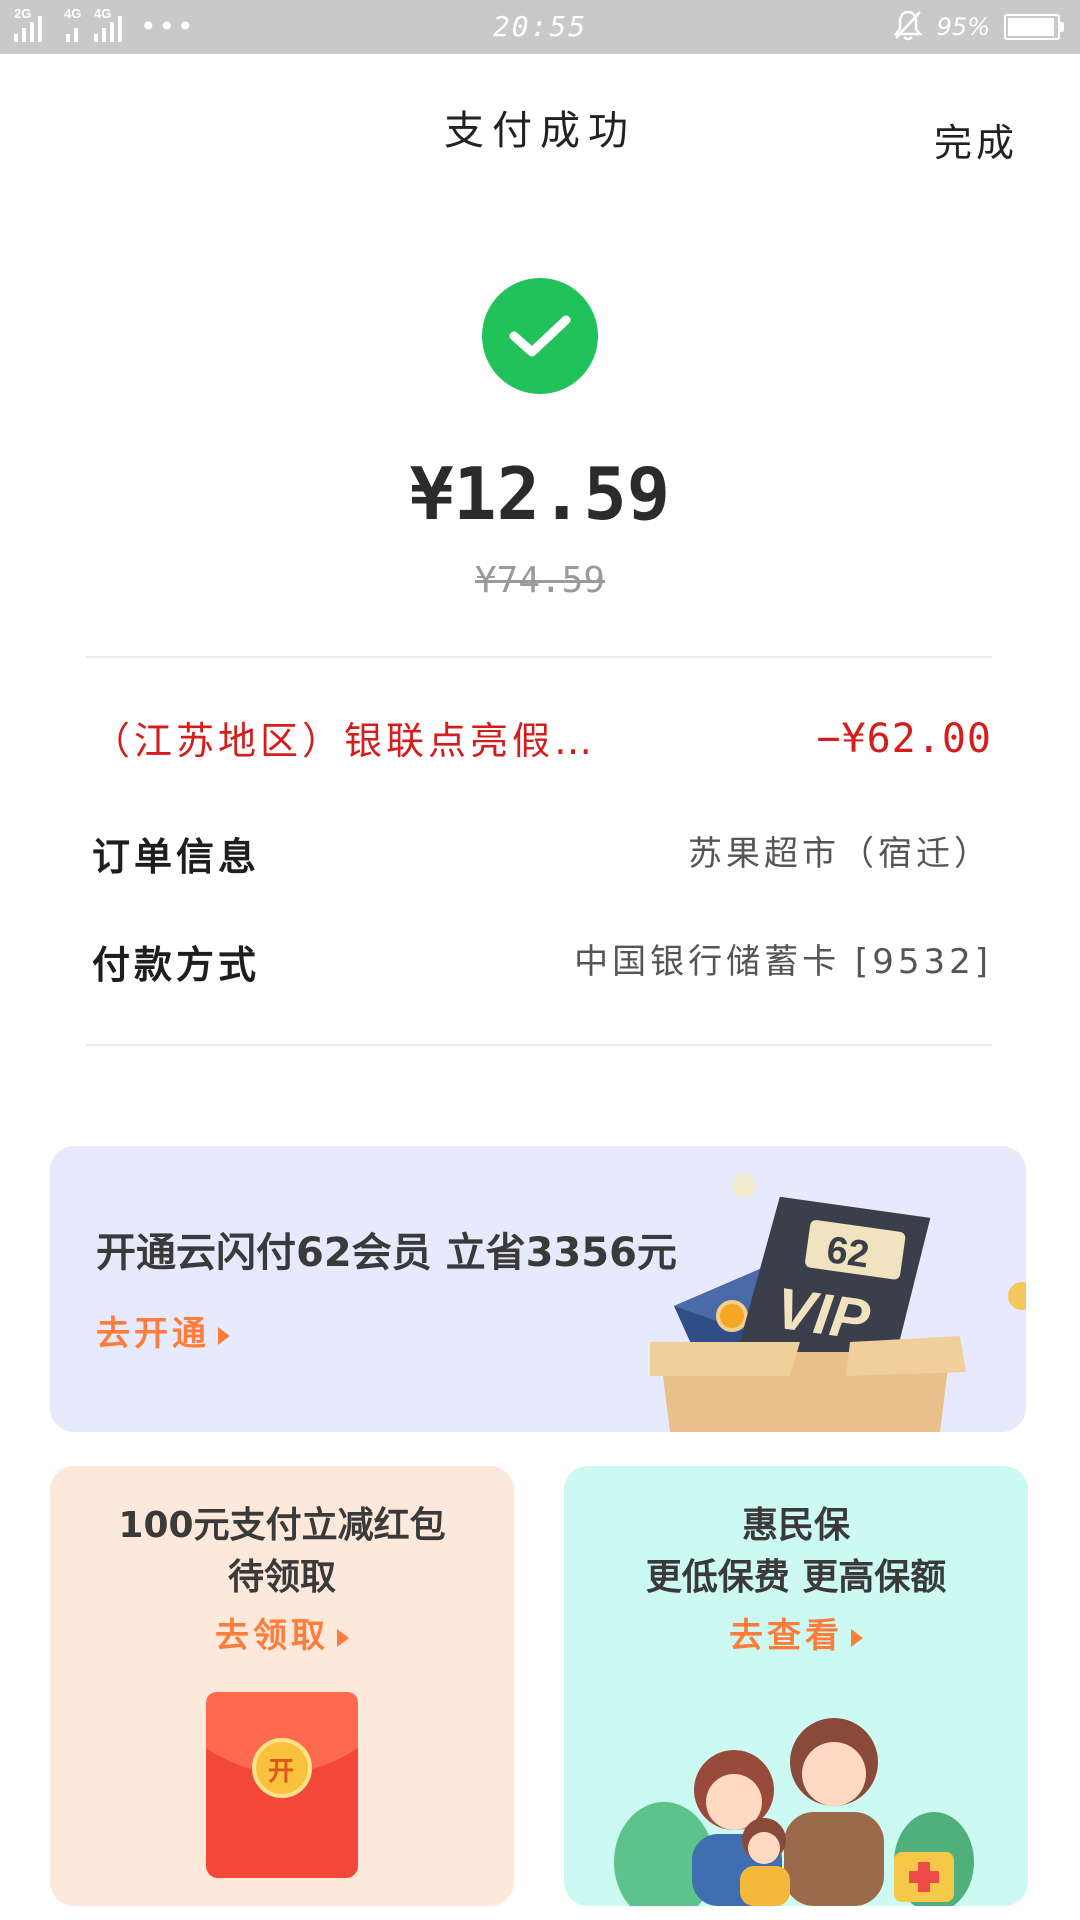 This screenshot has width=1080, height=1920. I want to click on status-right: 95%, so click(978, 27).